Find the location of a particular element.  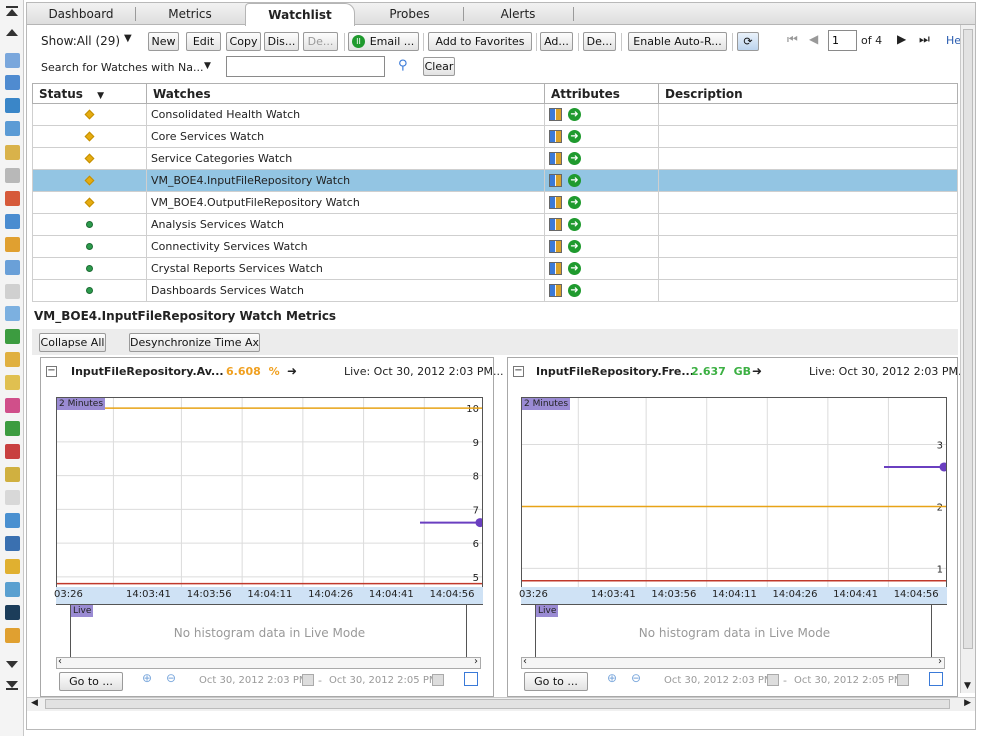

gear-users-icon is located at coordinates (12, 635).